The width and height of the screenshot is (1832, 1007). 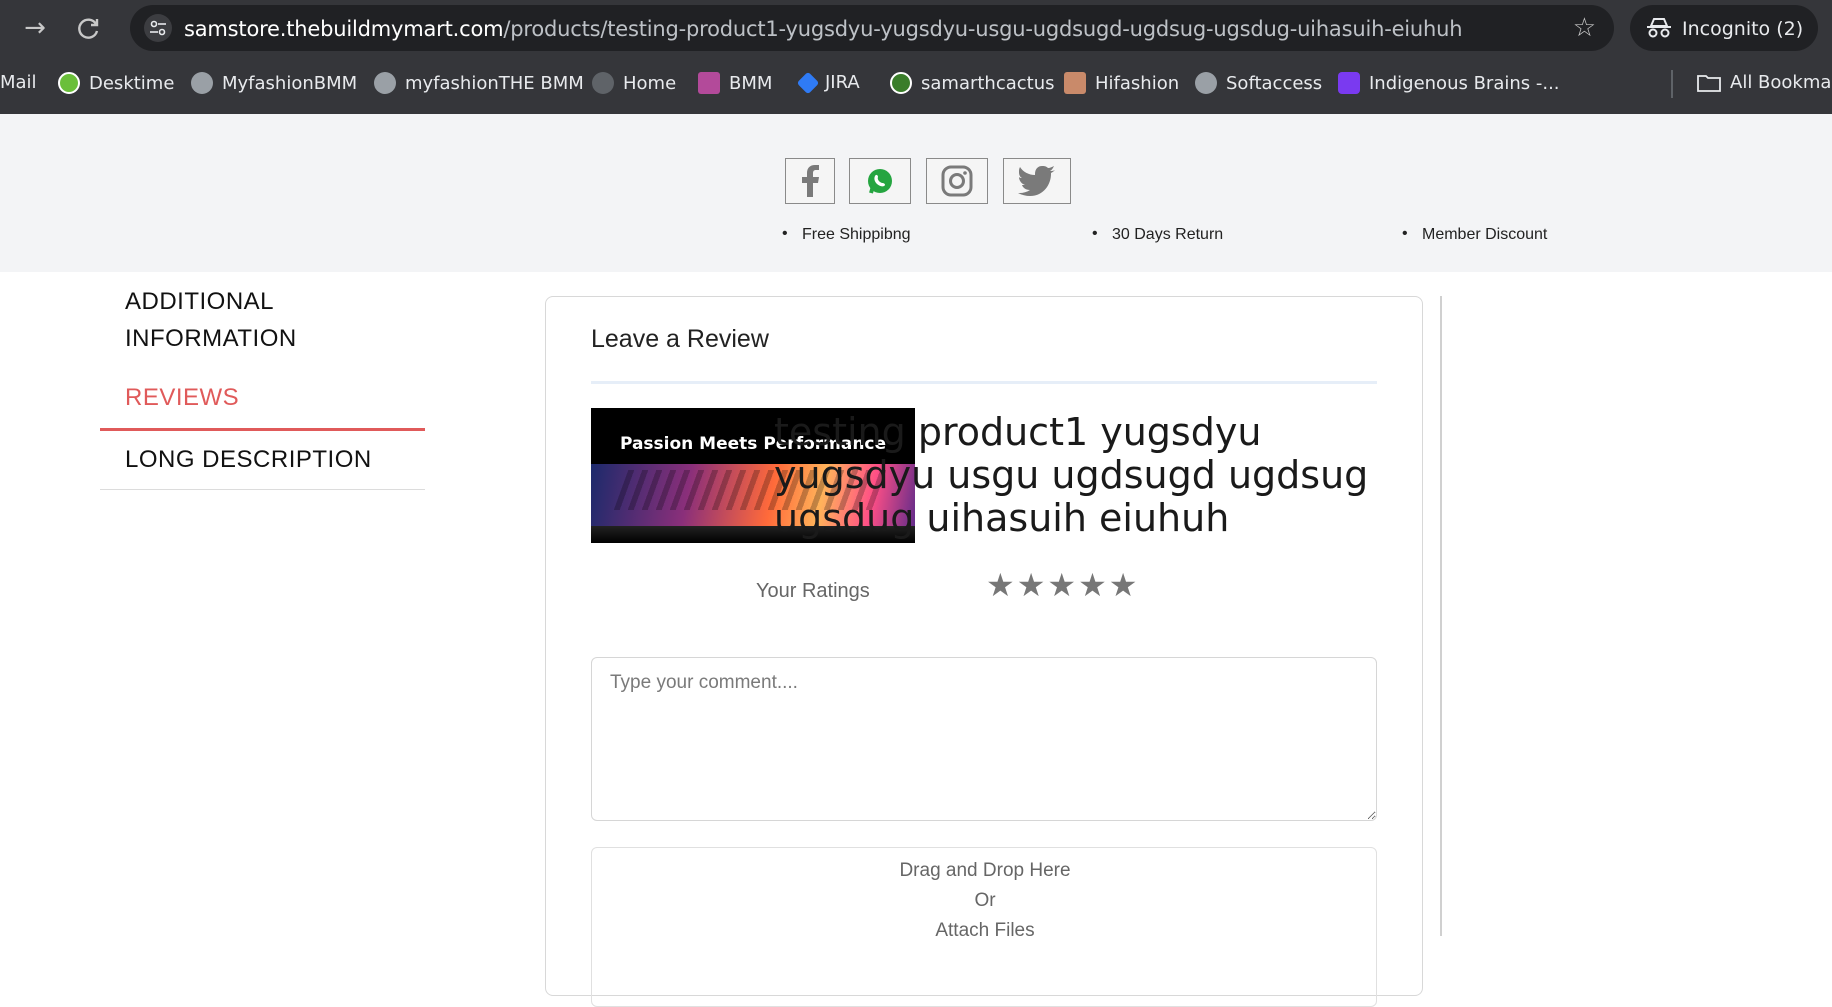 What do you see at coordinates (262, 489) in the screenshot?
I see `tab-divider` at bounding box center [262, 489].